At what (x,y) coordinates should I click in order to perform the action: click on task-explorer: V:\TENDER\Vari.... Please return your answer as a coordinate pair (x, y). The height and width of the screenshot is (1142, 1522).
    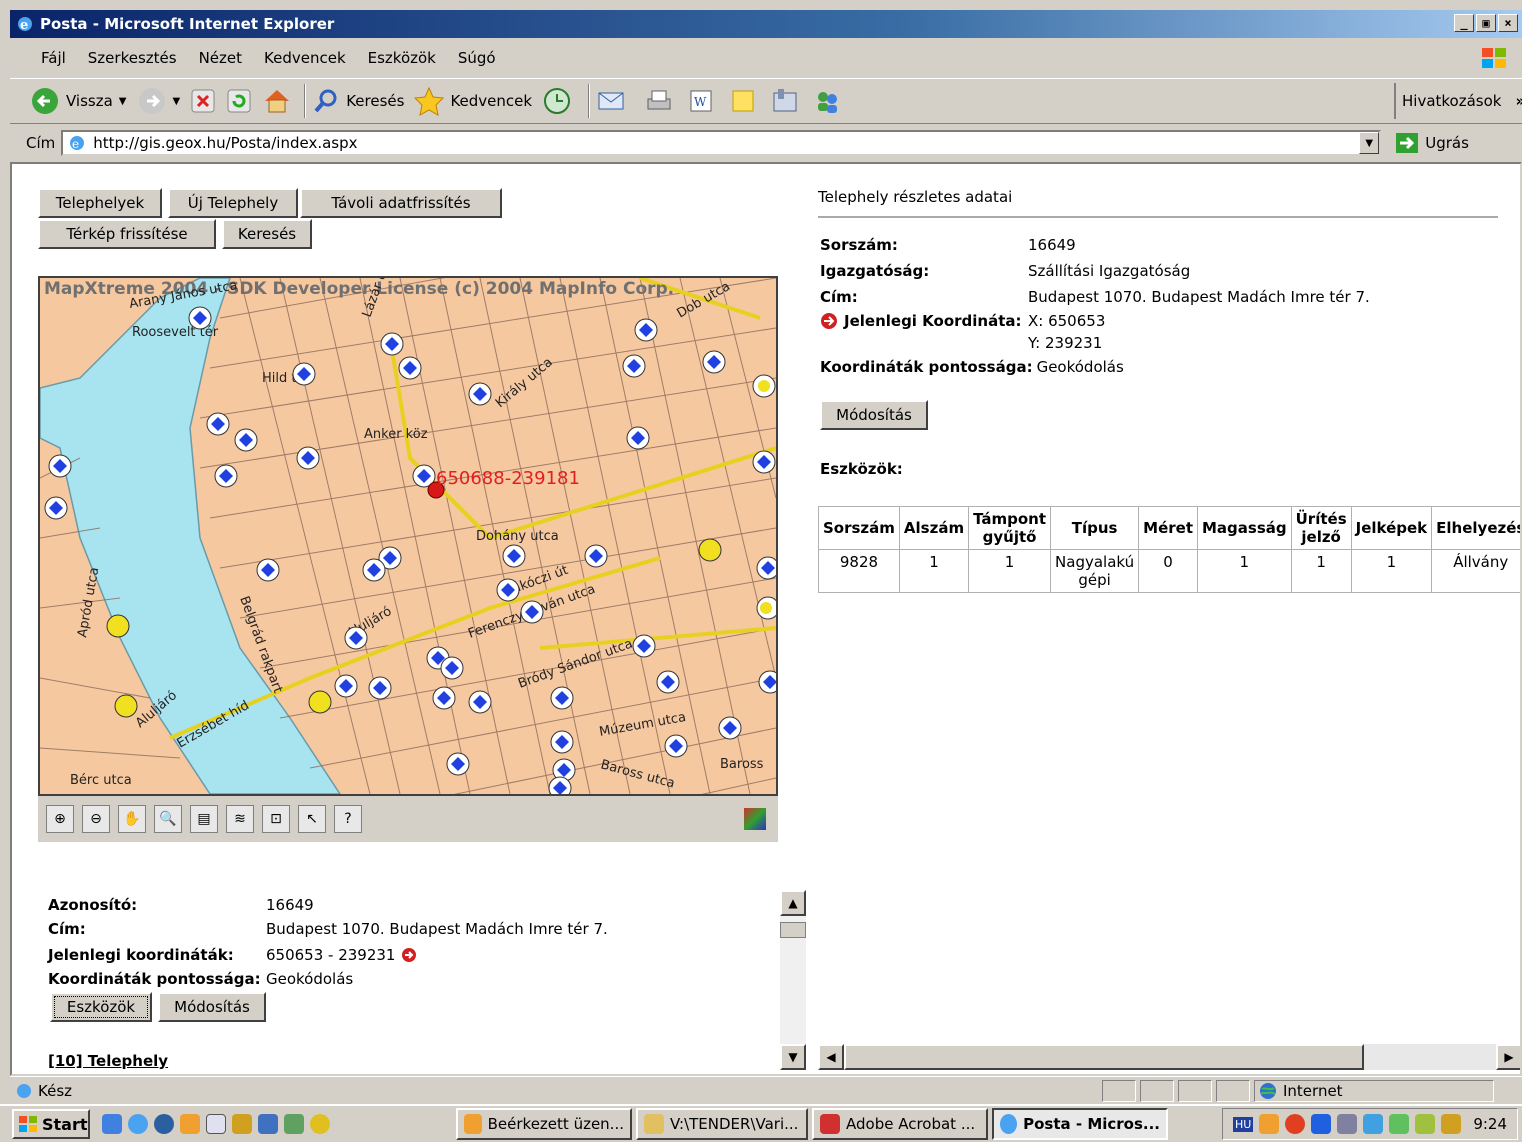
    Looking at the image, I should click on (722, 1124).